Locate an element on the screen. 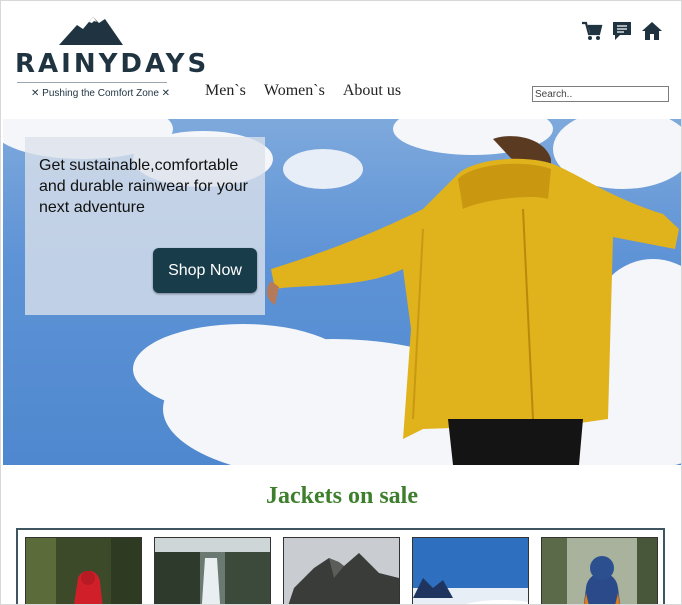 The image size is (682, 605). home-icon is located at coordinates (652, 31).